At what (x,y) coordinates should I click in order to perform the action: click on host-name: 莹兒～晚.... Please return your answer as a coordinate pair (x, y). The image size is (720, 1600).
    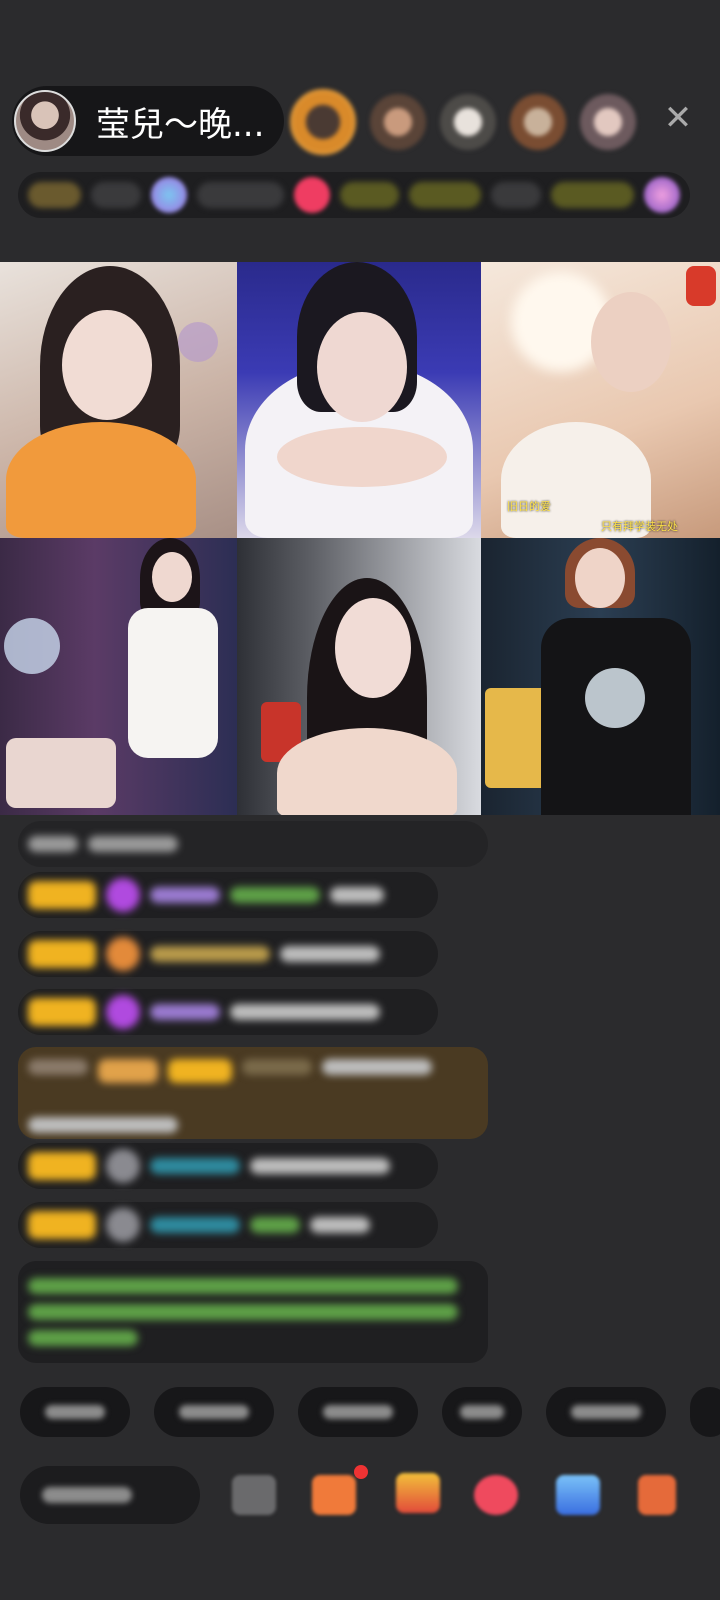
    Looking at the image, I should click on (180, 124).